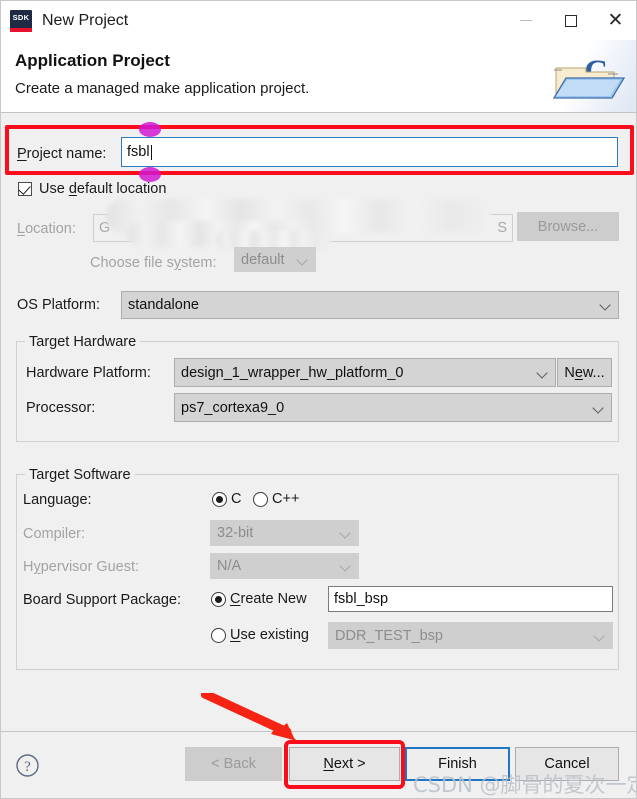 Image resolution: width=637 pixels, height=799 pixels. I want to click on hypervisor-guest-value: N/A, so click(229, 566).